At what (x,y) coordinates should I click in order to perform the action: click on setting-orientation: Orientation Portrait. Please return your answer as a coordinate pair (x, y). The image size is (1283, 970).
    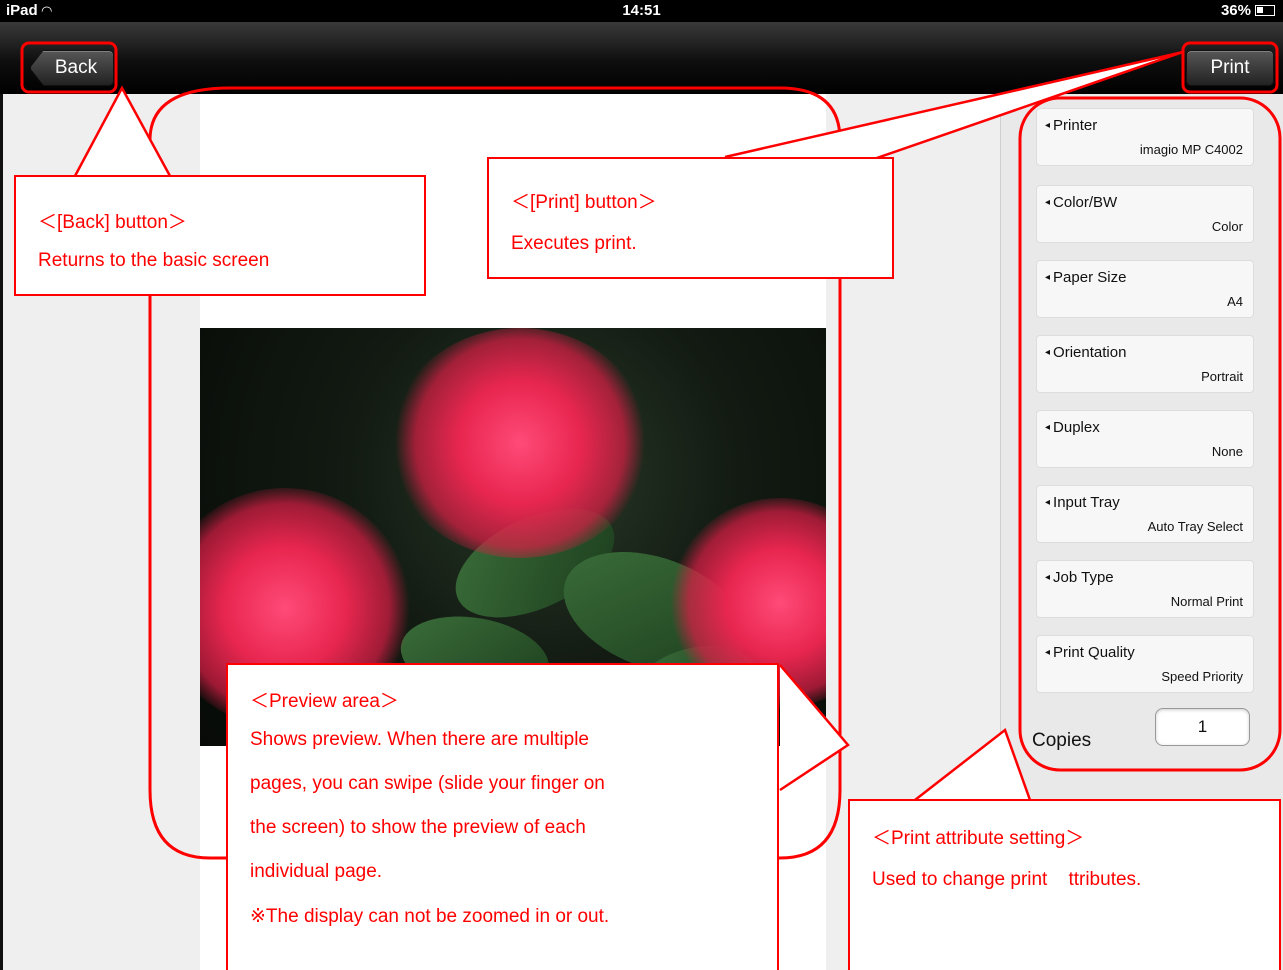
    Looking at the image, I should click on (1145, 364).